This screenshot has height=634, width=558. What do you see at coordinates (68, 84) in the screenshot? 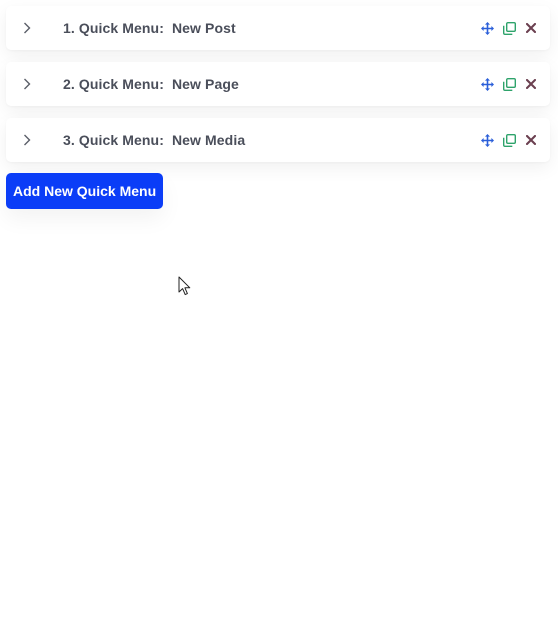
I see `quick-menu-number: 2.` at bounding box center [68, 84].